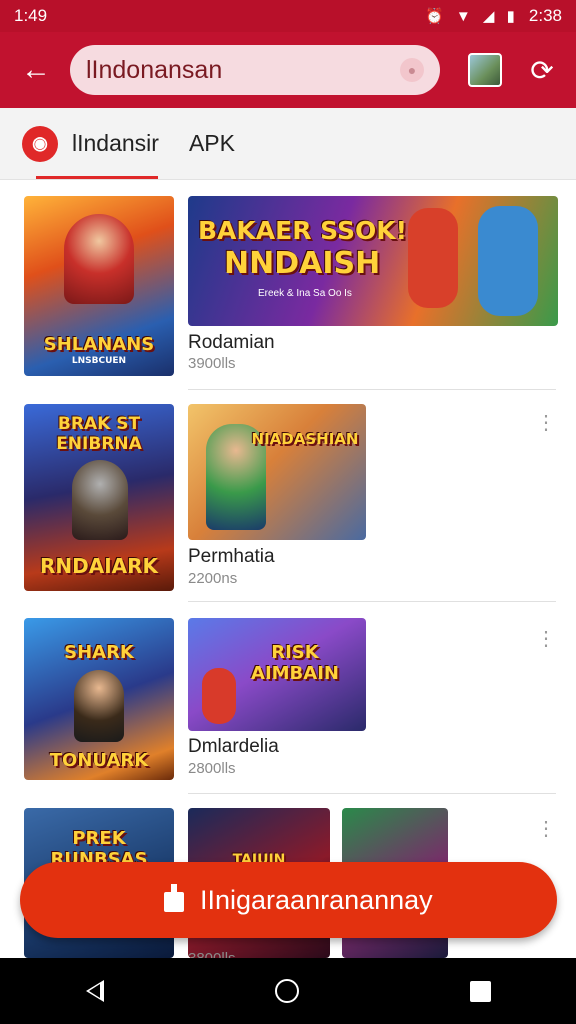 Image resolution: width=576 pixels, height=1024 pixels. I want to click on refresh-icon: ⟳, so click(542, 70).